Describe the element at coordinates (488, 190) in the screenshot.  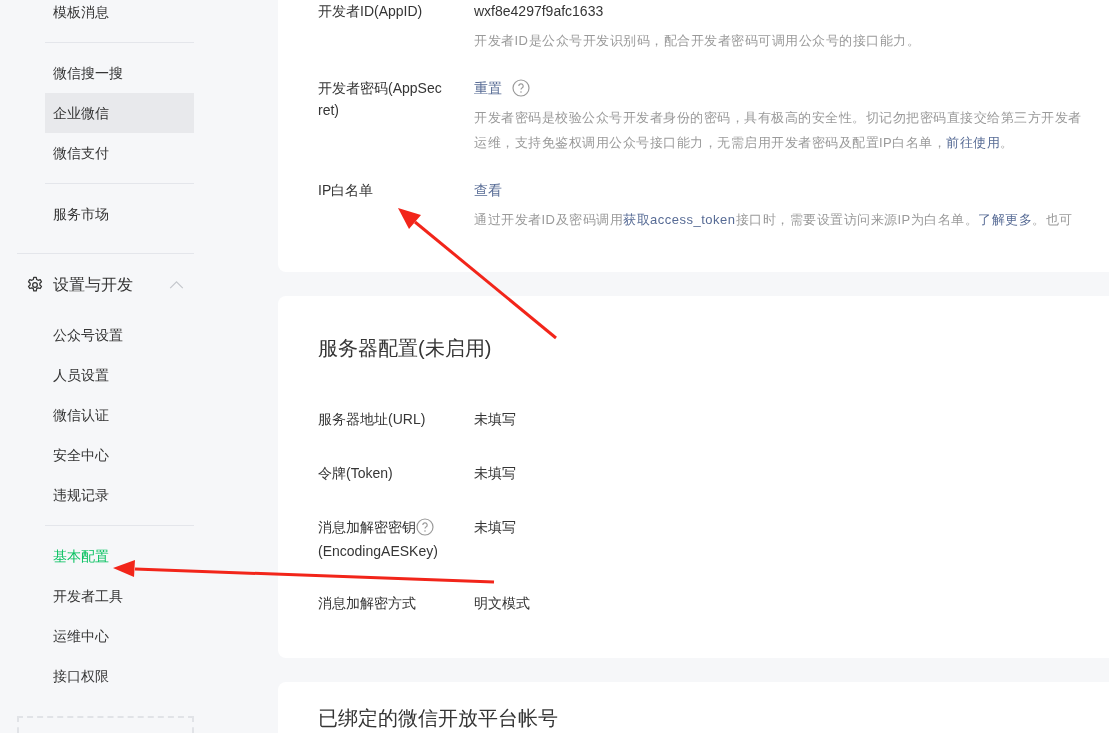
I see `action-link: 查看` at that location.